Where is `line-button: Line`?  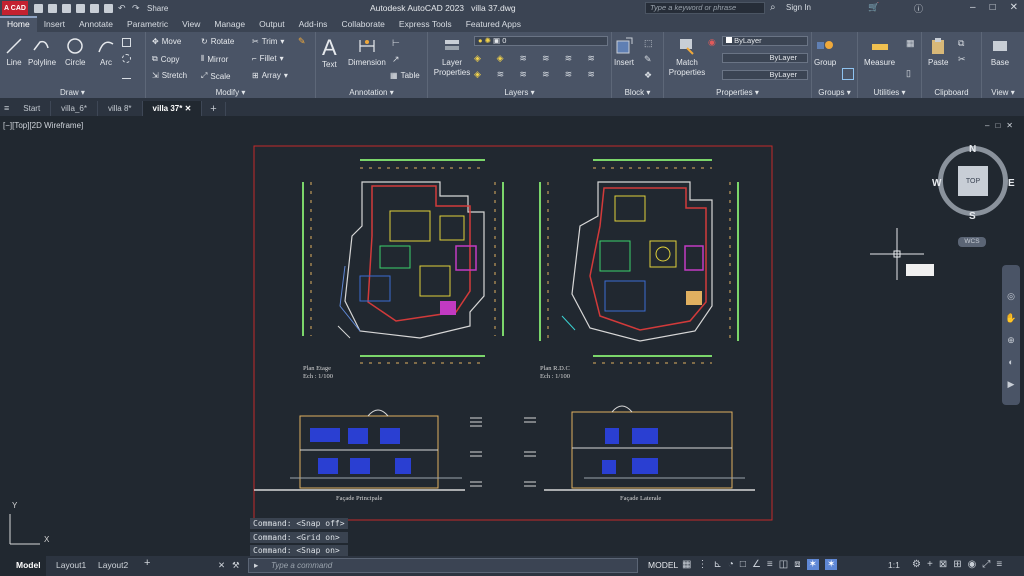 line-button: Line is located at coordinates (14, 51).